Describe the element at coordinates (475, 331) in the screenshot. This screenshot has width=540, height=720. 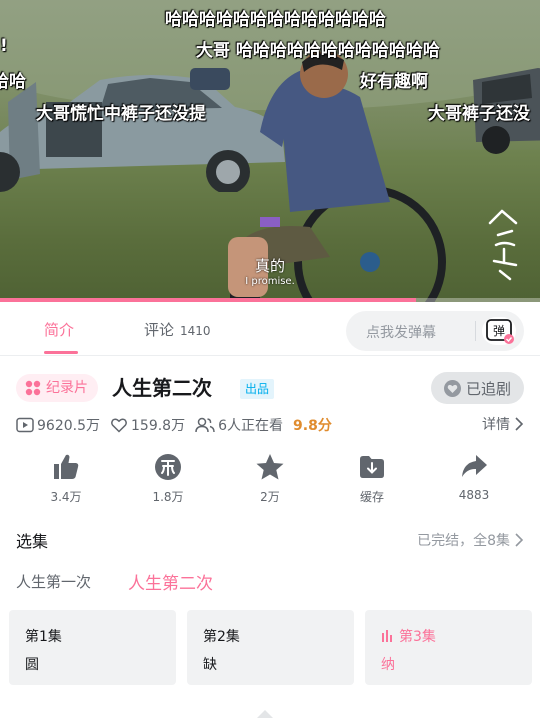
I see `divider` at that location.